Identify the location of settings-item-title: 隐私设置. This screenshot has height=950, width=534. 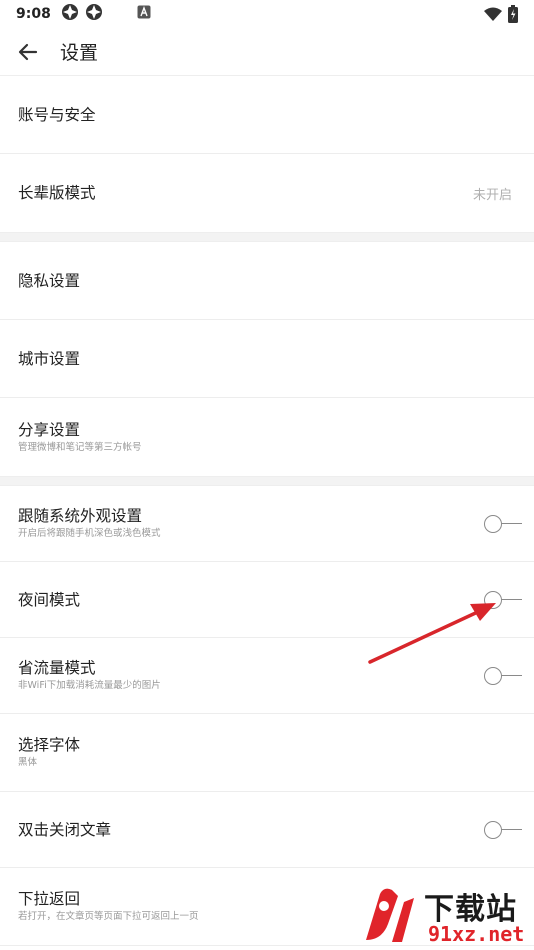
(49, 280).